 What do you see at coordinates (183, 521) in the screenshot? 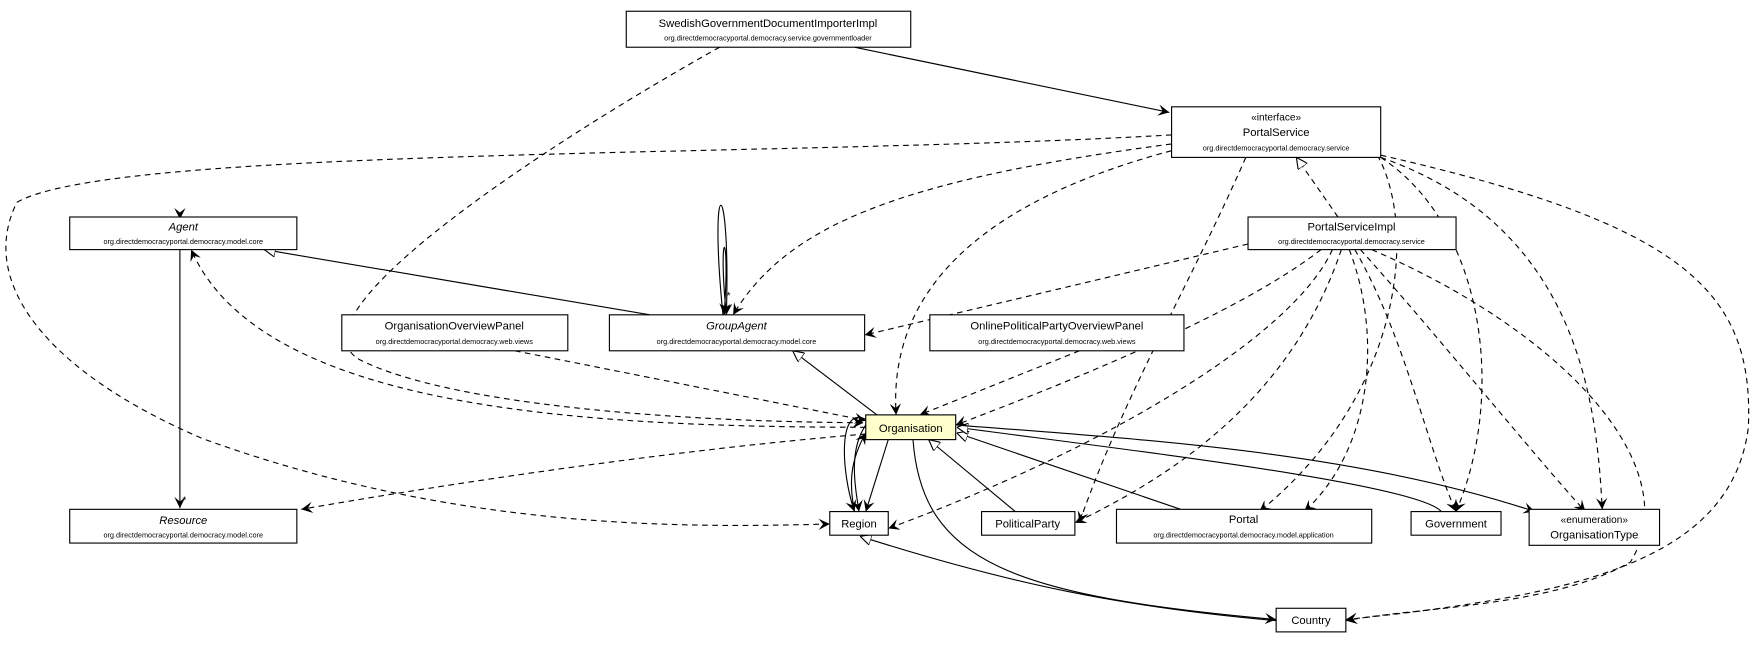
I see `svg-text: Resource` at bounding box center [183, 521].